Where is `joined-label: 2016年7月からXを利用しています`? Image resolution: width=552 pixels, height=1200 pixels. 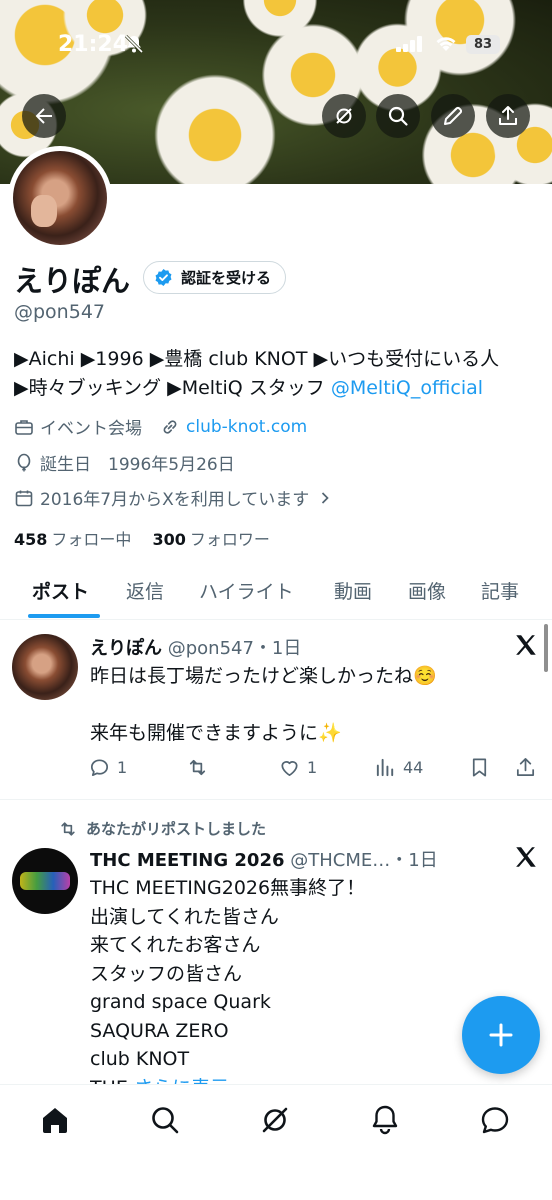 joined-label: 2016年7月からXを利用しています is located at coordinates (175, 500).